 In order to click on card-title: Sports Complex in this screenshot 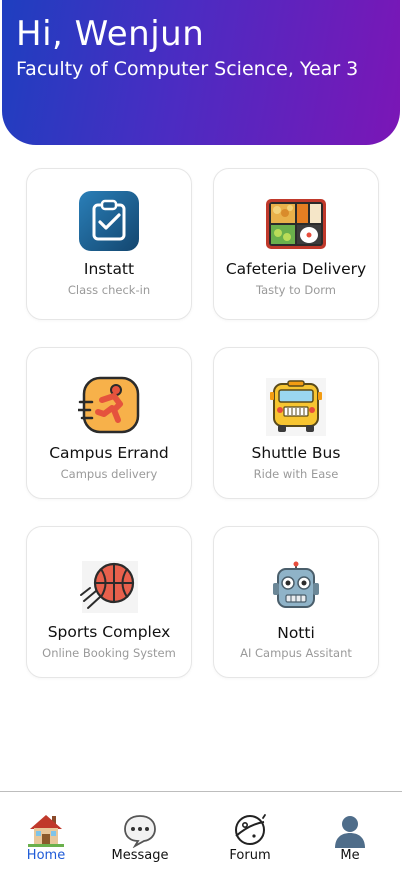, I will do `click(109, 632)`.